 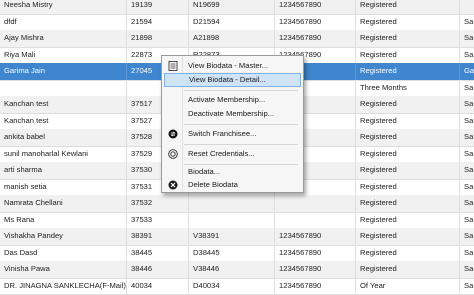 What do you see at coordinates (173, 154) in the screenshot?
I see `reset-icon` at bounding box center [173, 154].